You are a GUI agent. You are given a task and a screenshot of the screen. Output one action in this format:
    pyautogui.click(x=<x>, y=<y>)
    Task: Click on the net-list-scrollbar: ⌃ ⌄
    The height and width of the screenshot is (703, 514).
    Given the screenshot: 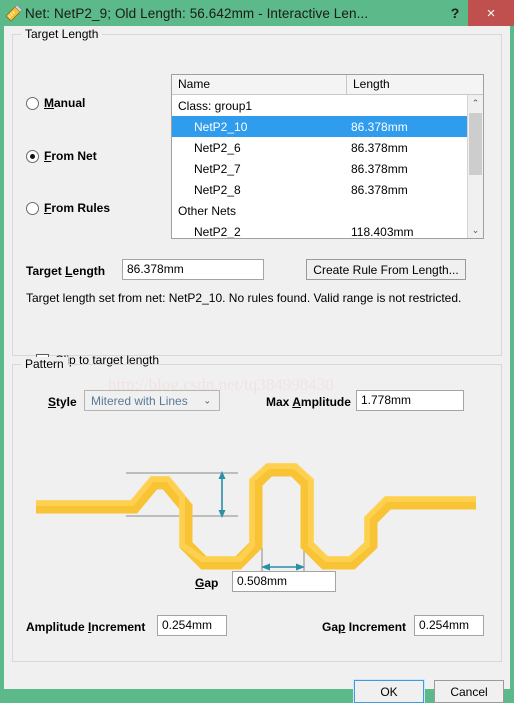 What is the action you would take?
    pyautogui.click(x=475, y=166)
    